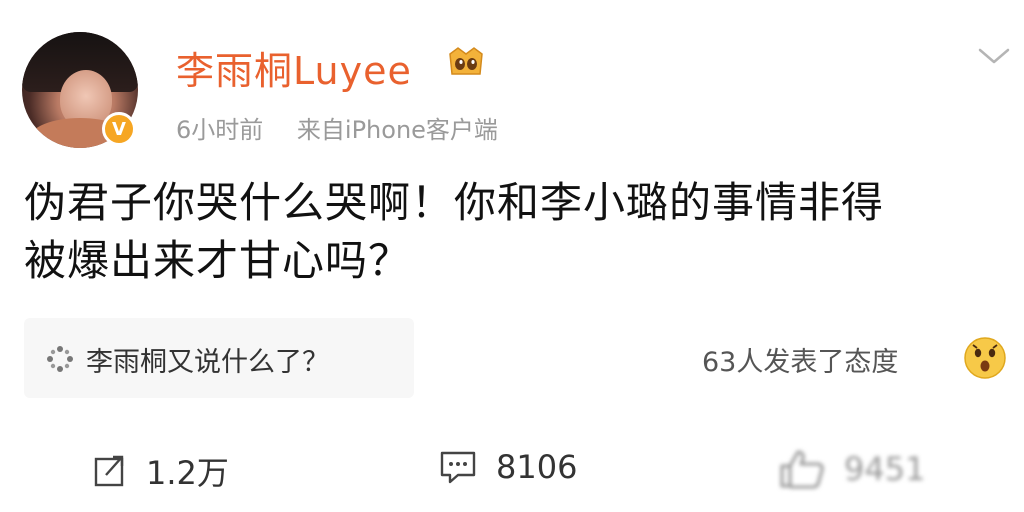 This screenshot has height=512, width=1024. Describe the element at coordinates (466, 61) in the screenshot. I see `crown-member-icon` at that location.